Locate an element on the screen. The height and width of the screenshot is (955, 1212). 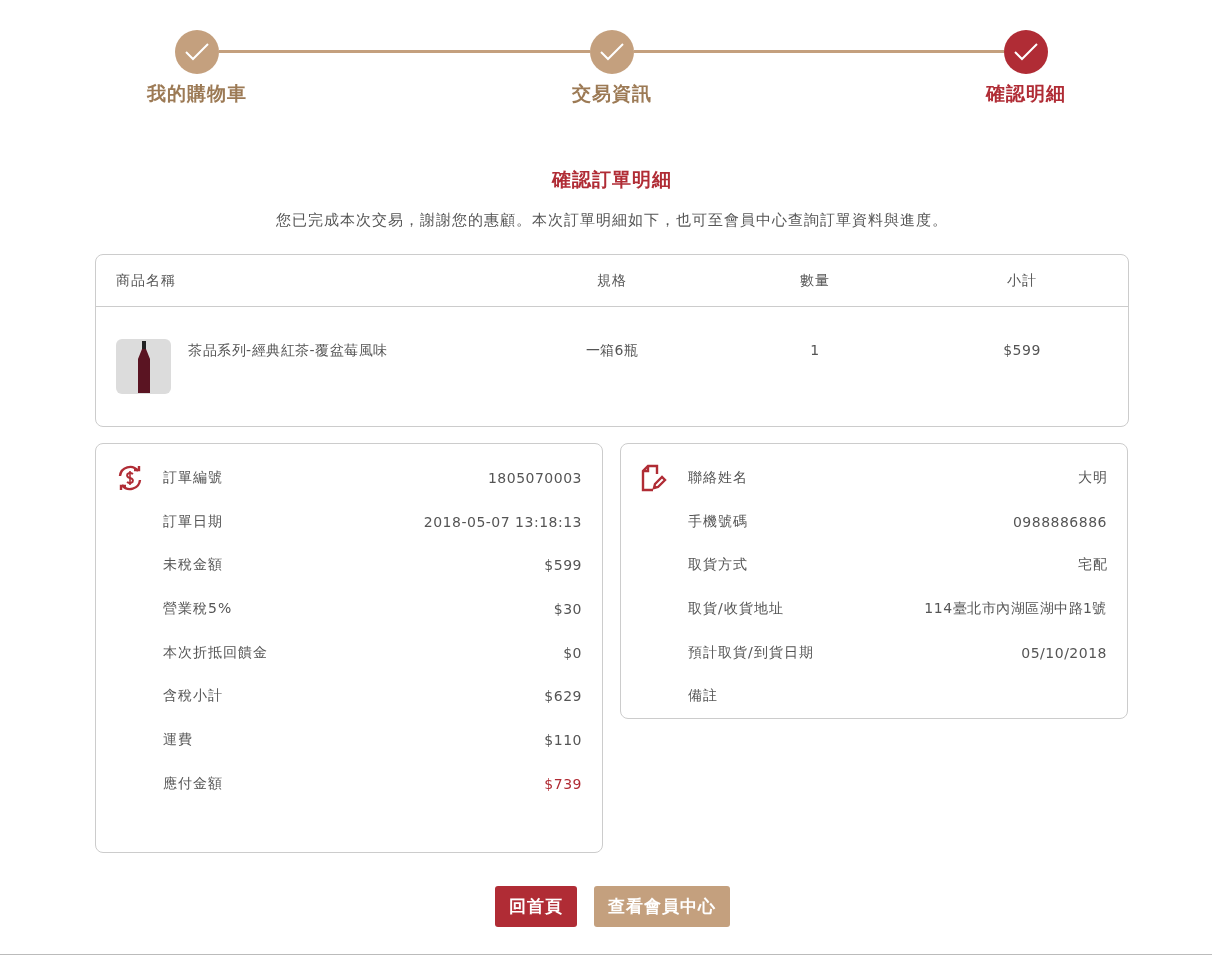
dollar-cycle-icon is located at coordinates (130, 478).